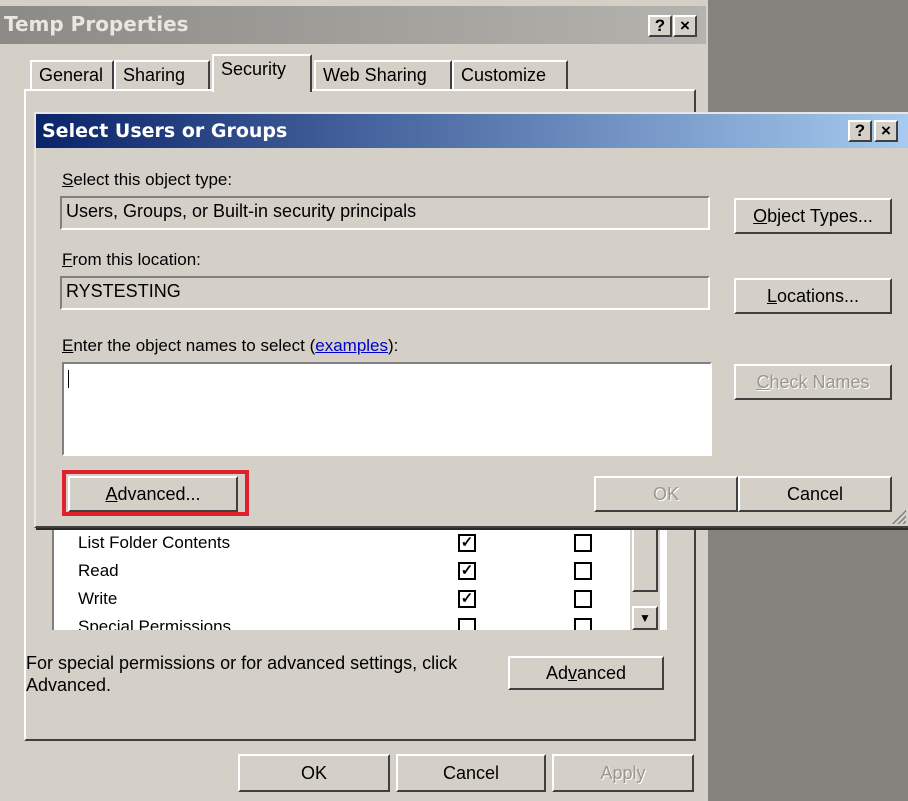 Image resolution: width=908 pixels, height=801 pixels. I want to click on properties-close-button: ×, so click(685, 26).